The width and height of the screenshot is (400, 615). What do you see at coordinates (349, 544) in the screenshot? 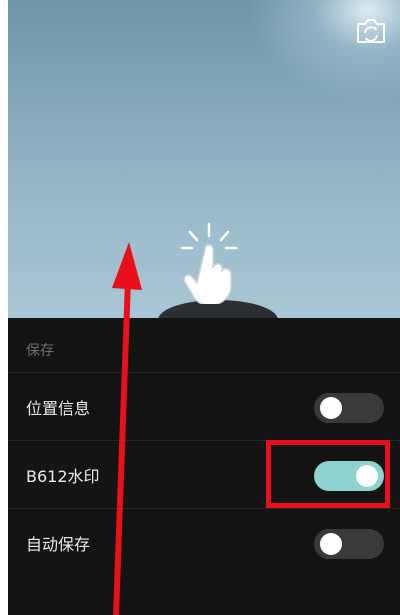
I see `auto-save-toggle` at bounding box center [349, 544].